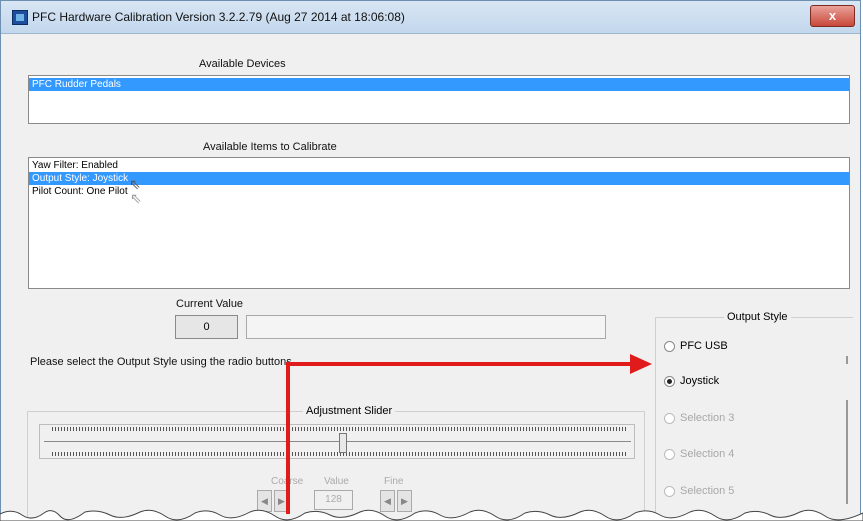 This screenshot has width=863, height=521. I want to click on annotation-arrow-stem, so click(288, 439).